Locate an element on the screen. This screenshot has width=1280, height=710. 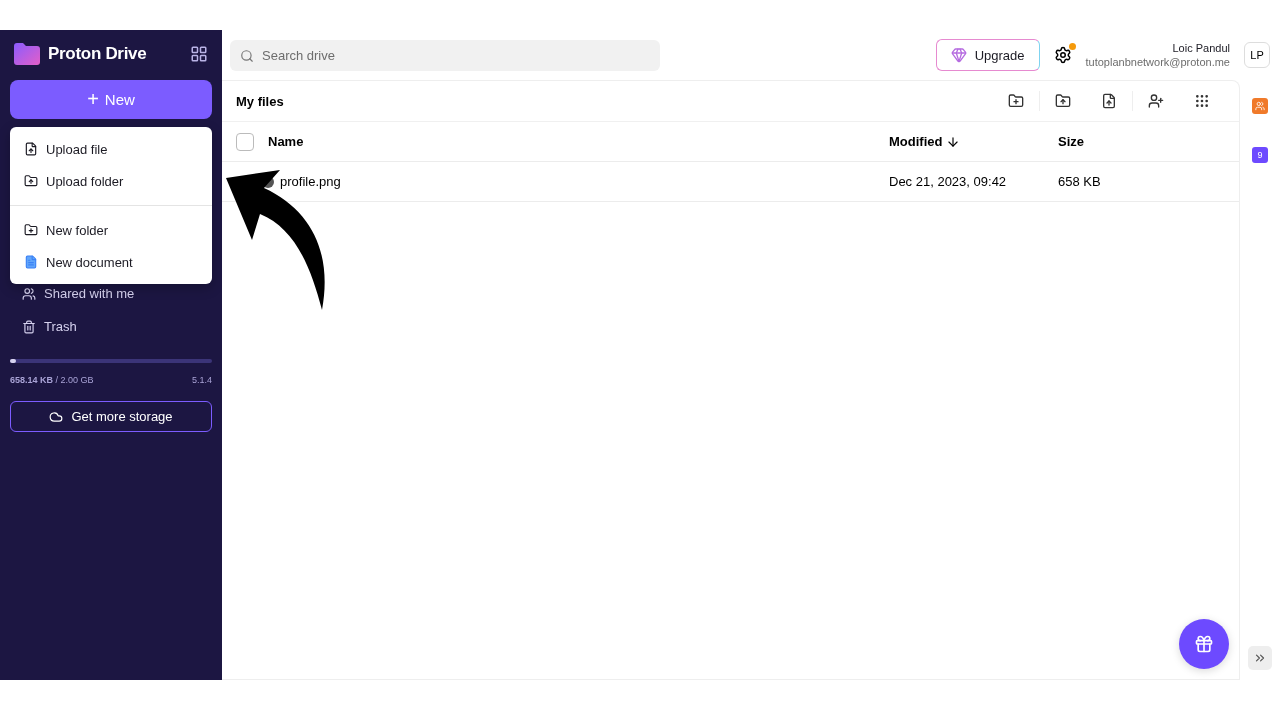
app-title: Proton Drive is located at coordinates (98, 54).